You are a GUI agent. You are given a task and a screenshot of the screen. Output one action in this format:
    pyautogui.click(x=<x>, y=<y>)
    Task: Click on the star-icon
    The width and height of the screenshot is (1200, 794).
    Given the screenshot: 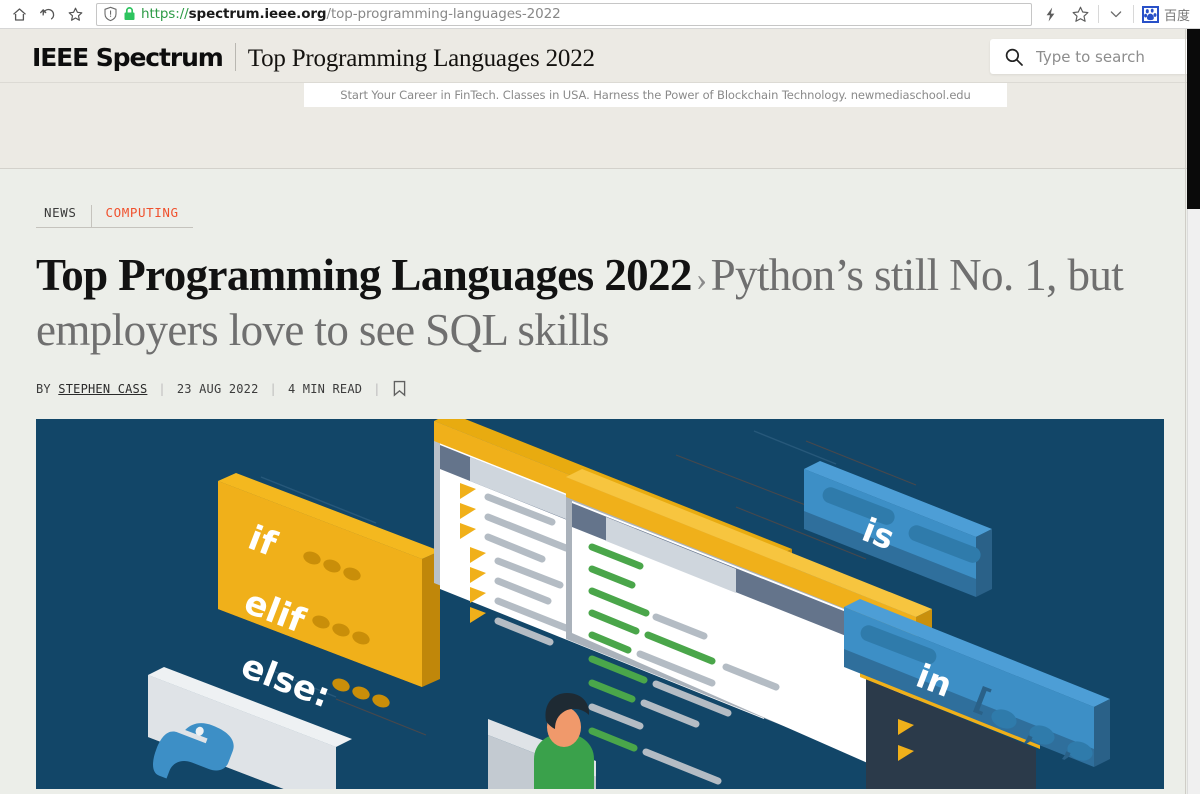 What is the action you would take?
    pyautogui.click(x=75, y=14)
    